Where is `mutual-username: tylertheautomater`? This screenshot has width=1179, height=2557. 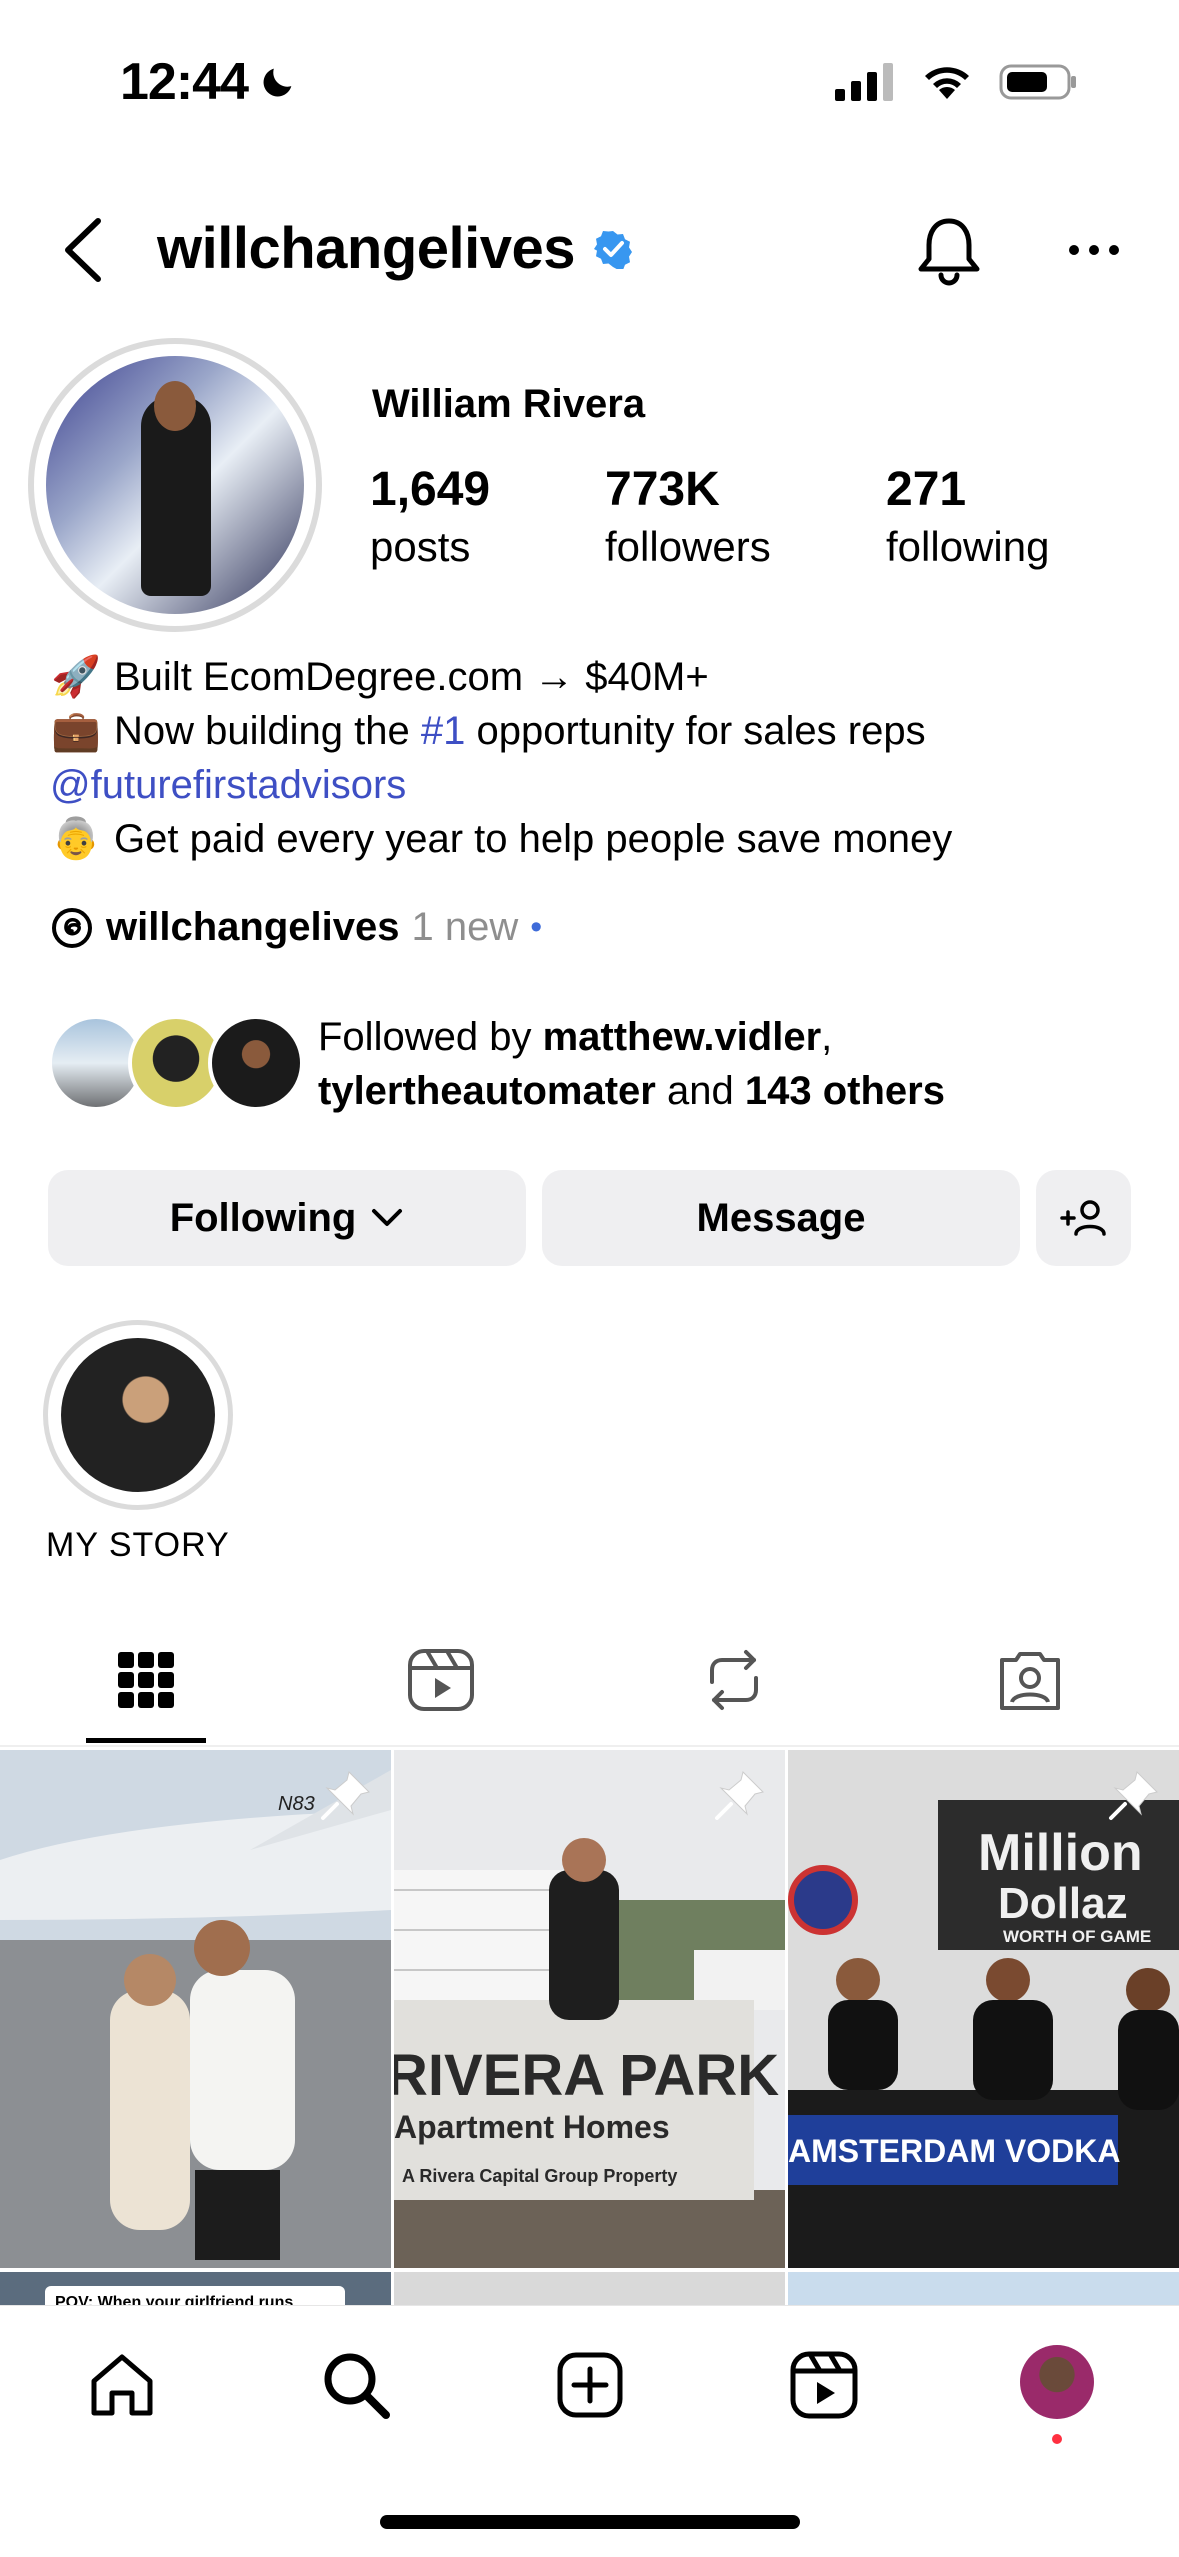
mutual-username: tylertheautomater is located at coordinates (487, 1091).